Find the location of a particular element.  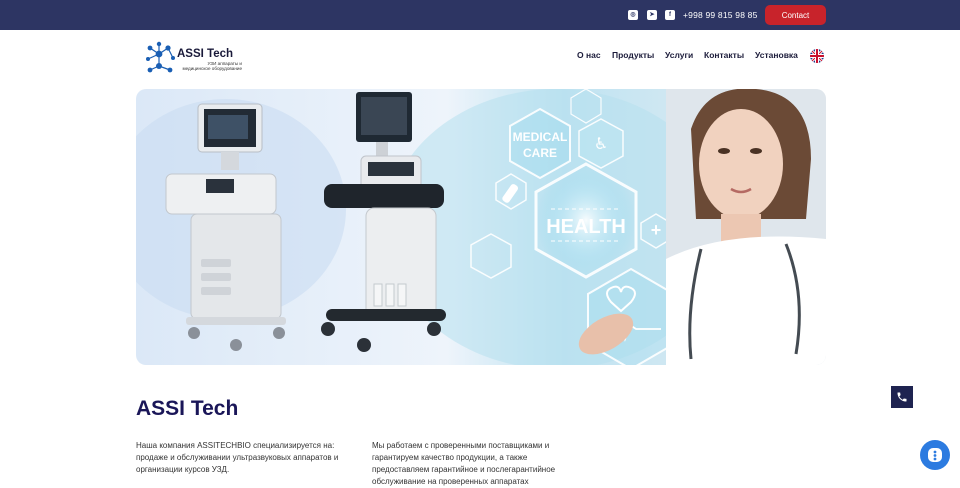

nav-item-about: О нас is located at coordinates (589, 55).